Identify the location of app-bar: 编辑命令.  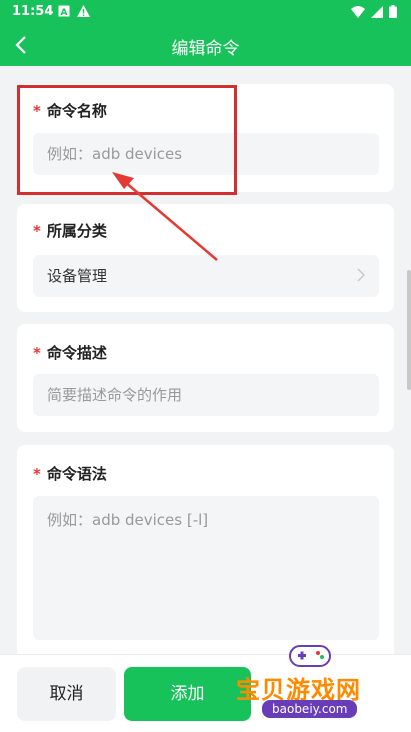
(205, 45).